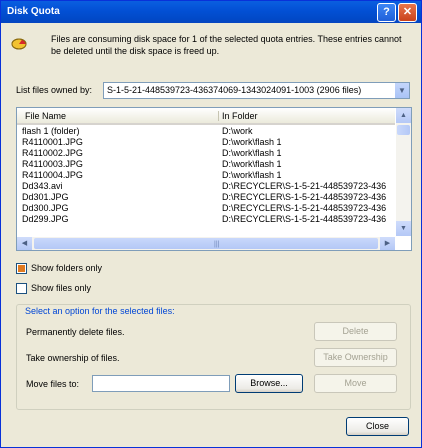  What do you see at coordinates (51, 131) in the screenshot?
I see `file-name: flash 1 (folder)` at bounding box center [51, 131].